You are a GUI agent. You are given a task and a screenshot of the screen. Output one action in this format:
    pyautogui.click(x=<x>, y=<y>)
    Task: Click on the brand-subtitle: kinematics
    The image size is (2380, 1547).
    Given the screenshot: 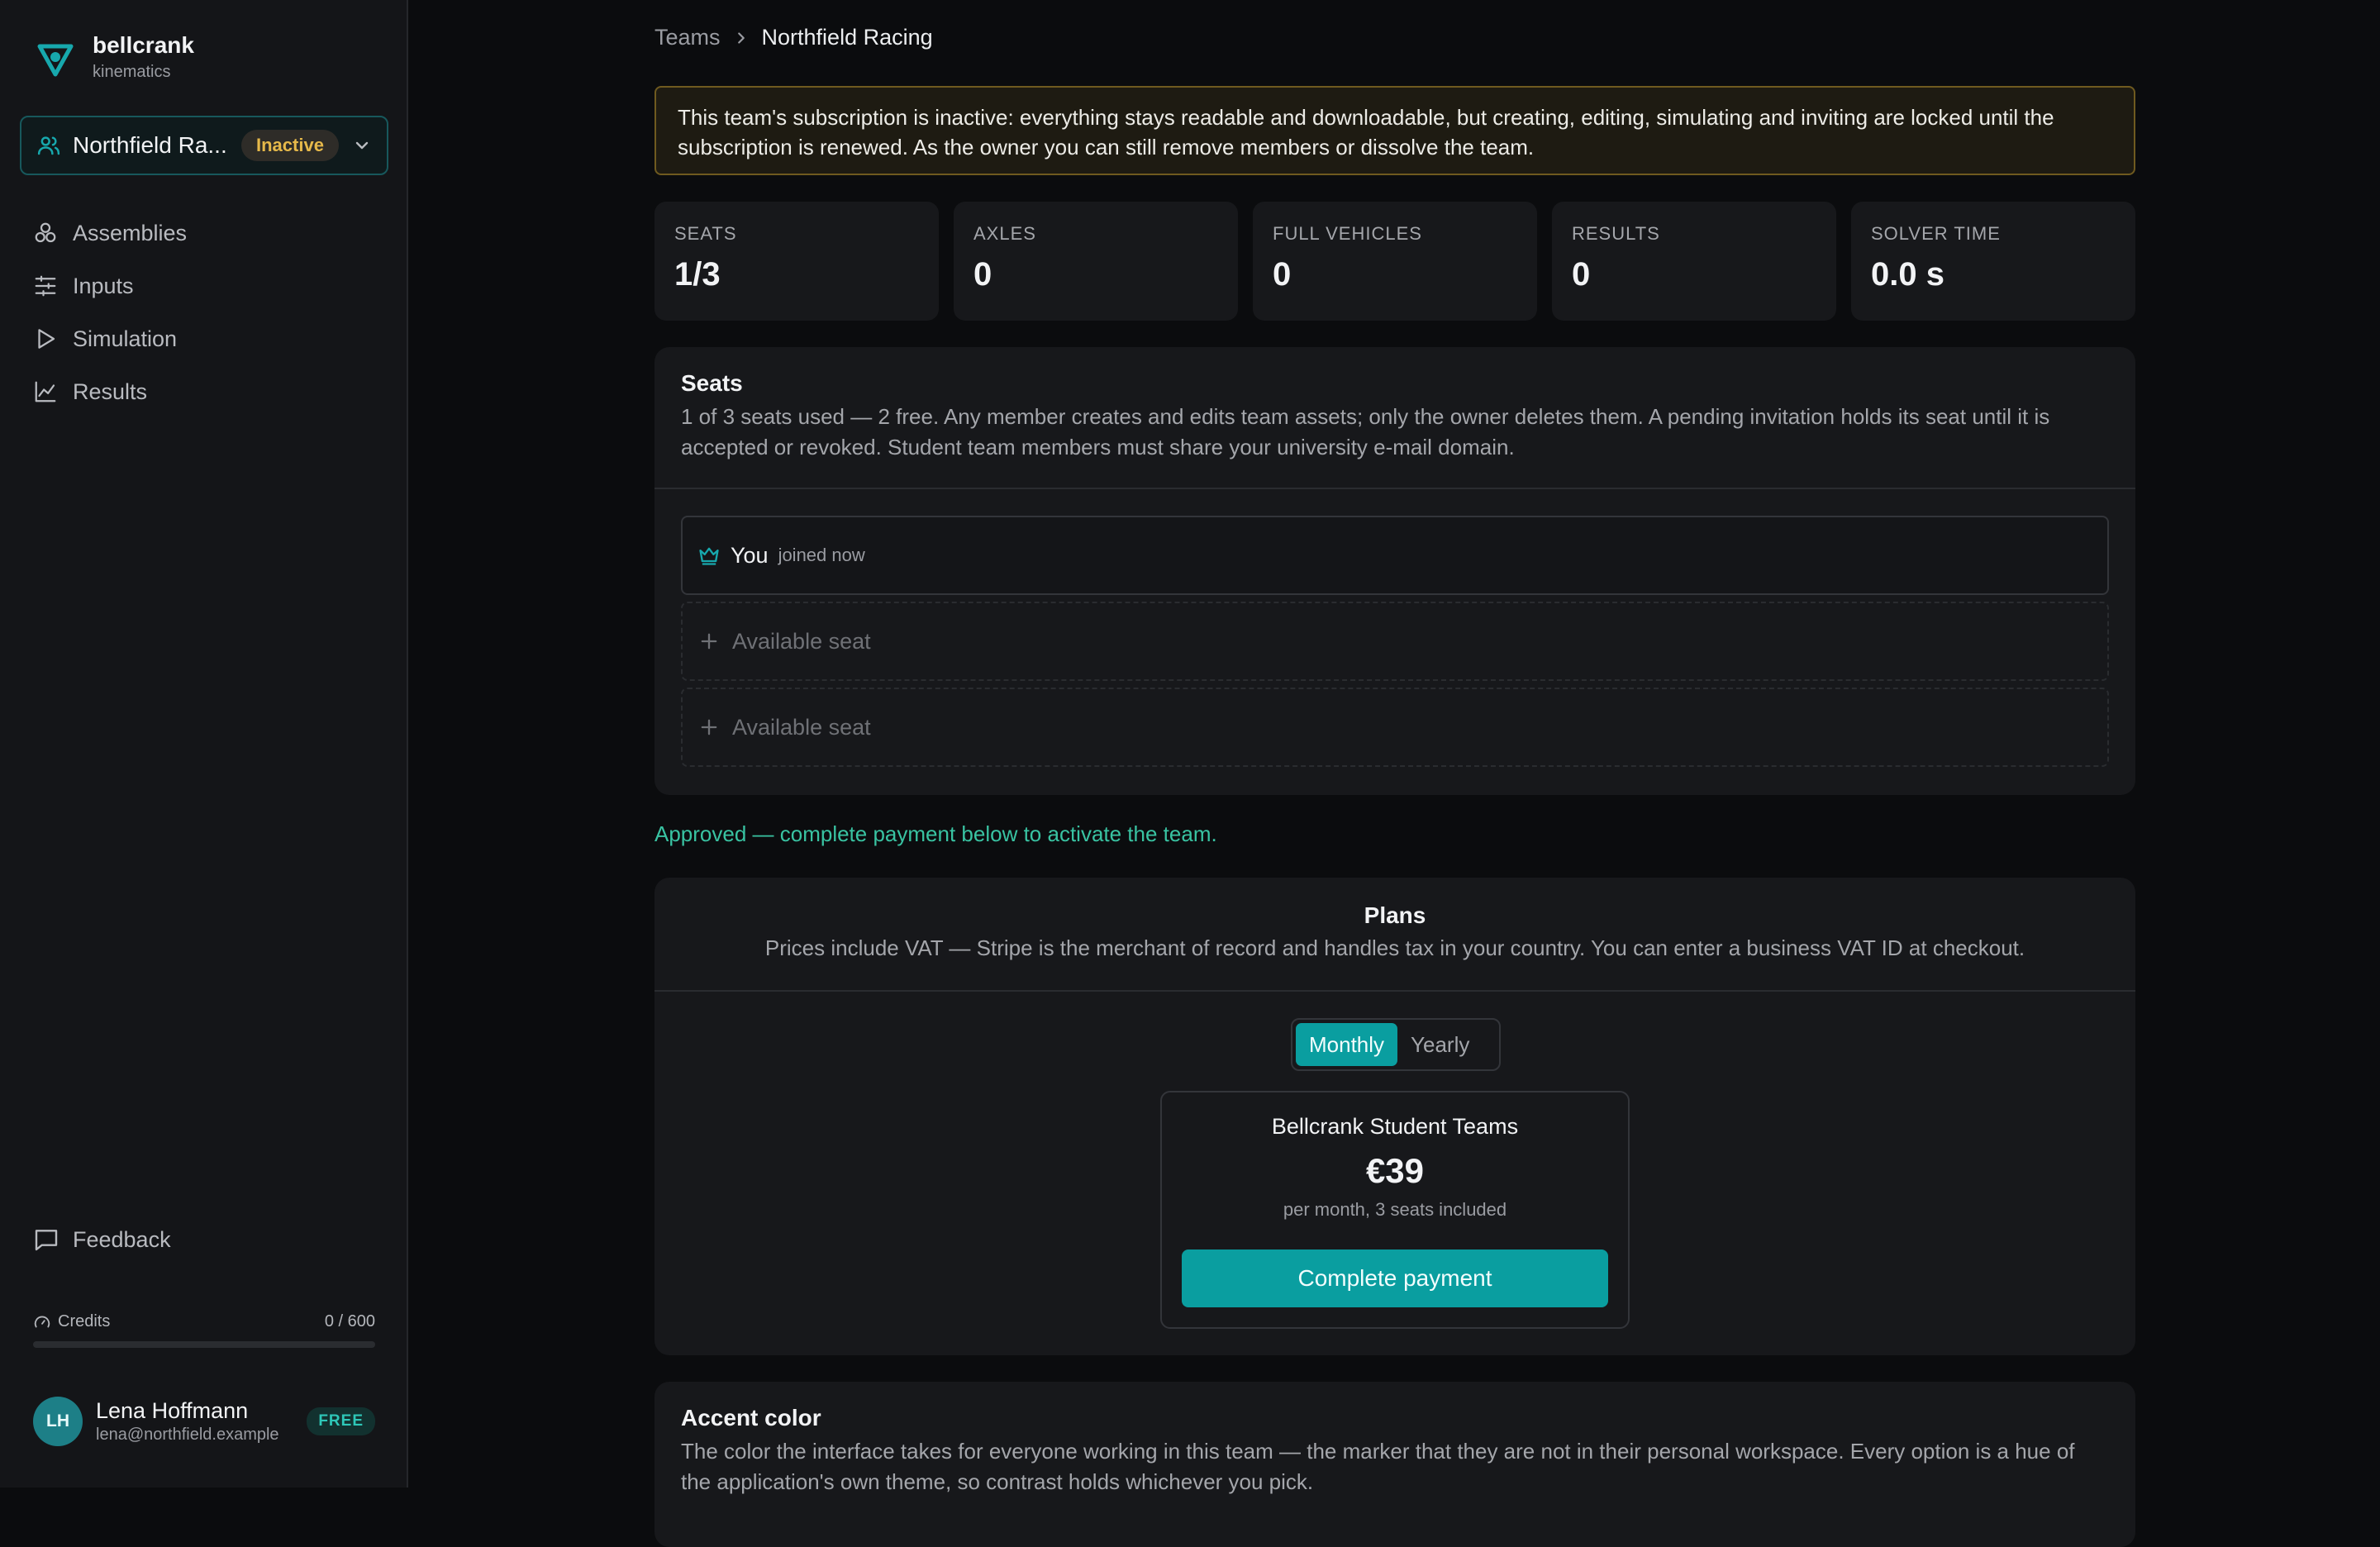 What is the action you would take?
    pyautogui.click(x=132, y=72)
    